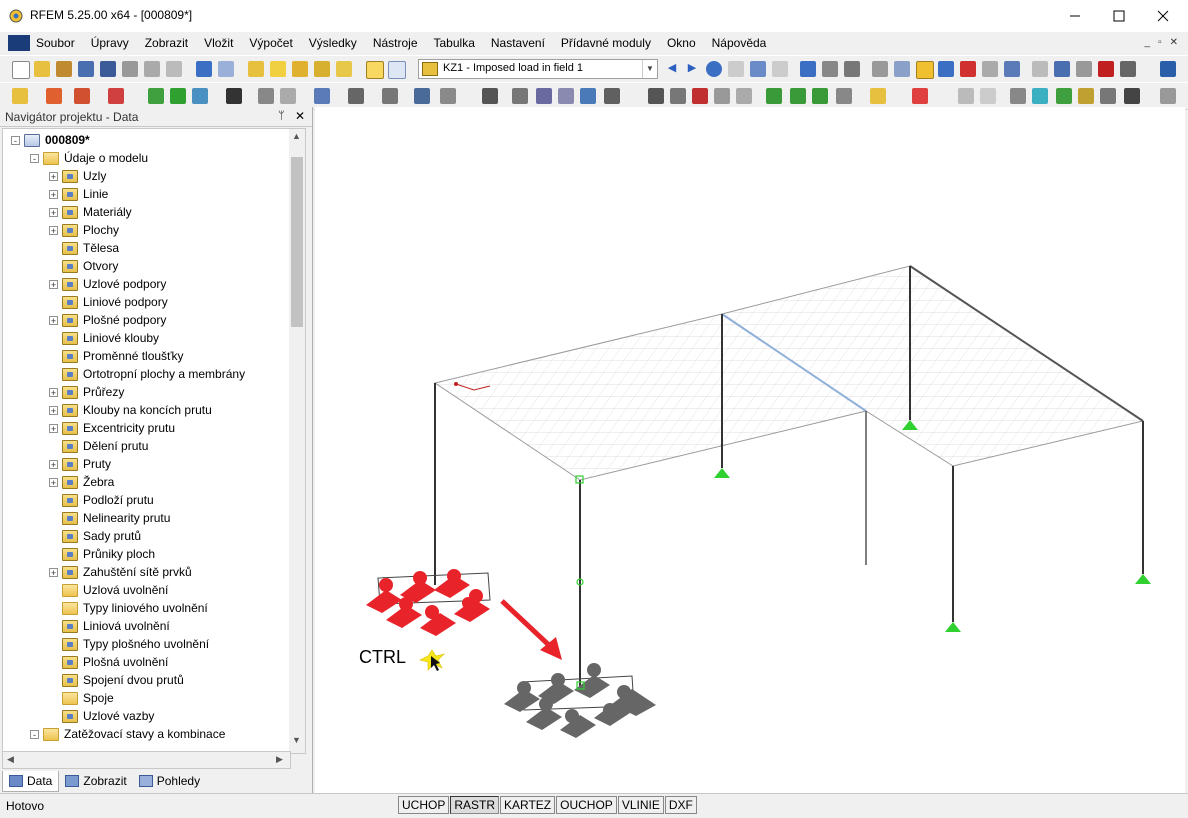  I want to click on load-icon, so click(234, 96).